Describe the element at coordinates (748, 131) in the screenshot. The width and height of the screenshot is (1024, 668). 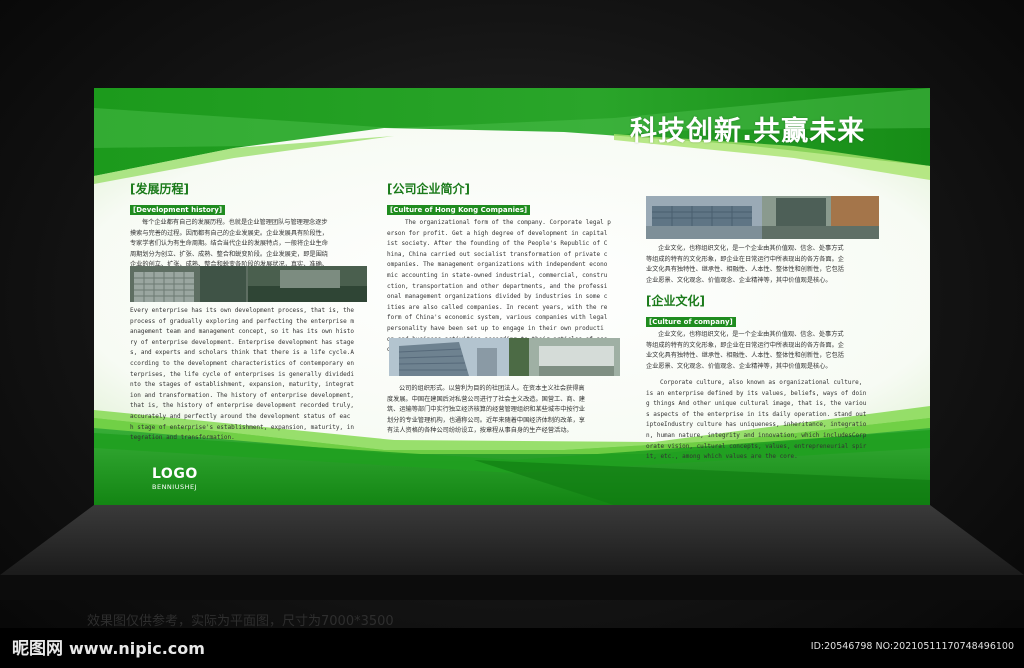
I see `board-slogan: 科技创新.共赢未来` at that location.